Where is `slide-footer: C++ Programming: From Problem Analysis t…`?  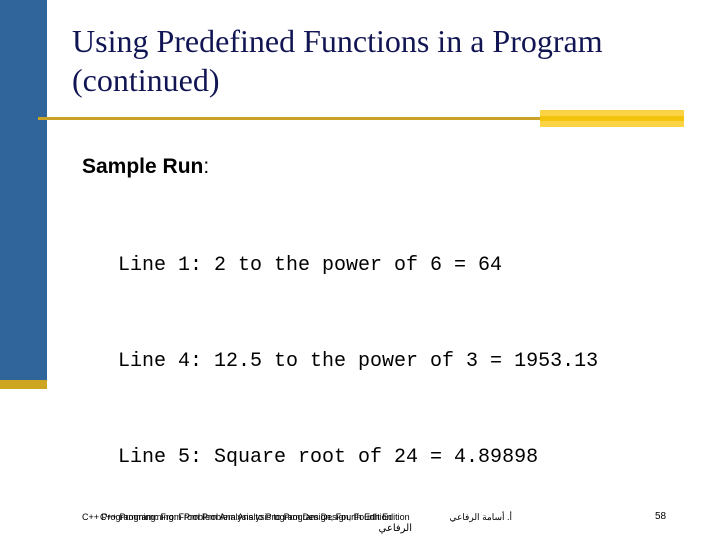 slide-footer: C++ Programming: From Problem Analysis t… is located at coordinates (360, 524).